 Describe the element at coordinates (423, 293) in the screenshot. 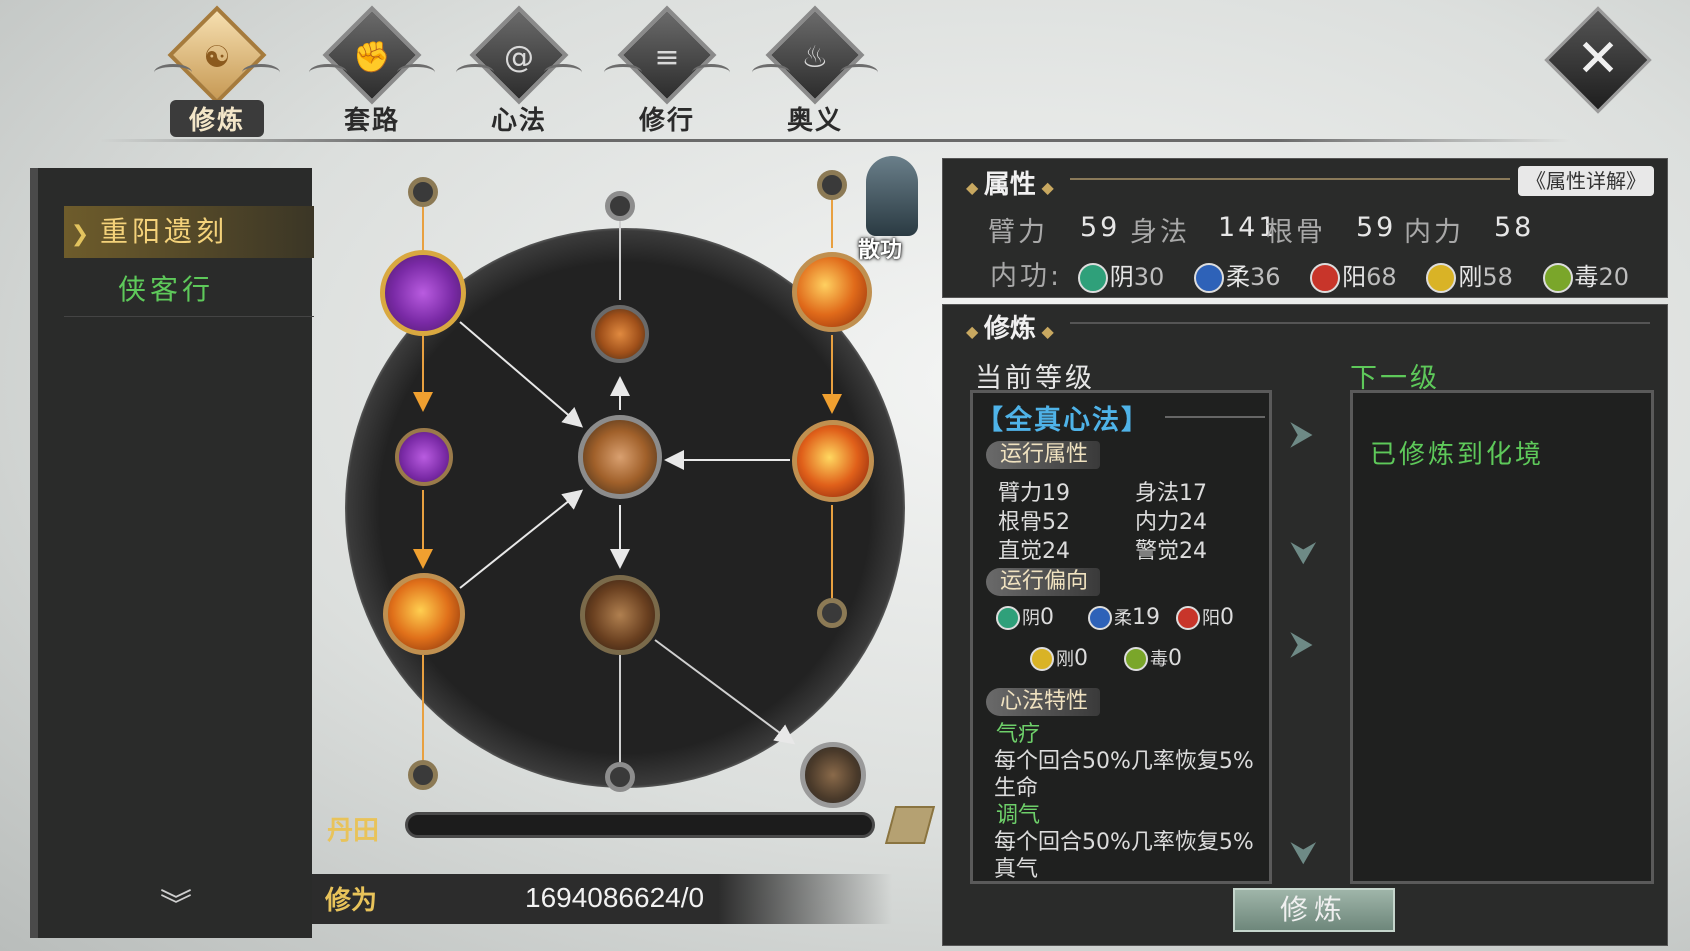

I see `skill-node-purple-large` at that location.